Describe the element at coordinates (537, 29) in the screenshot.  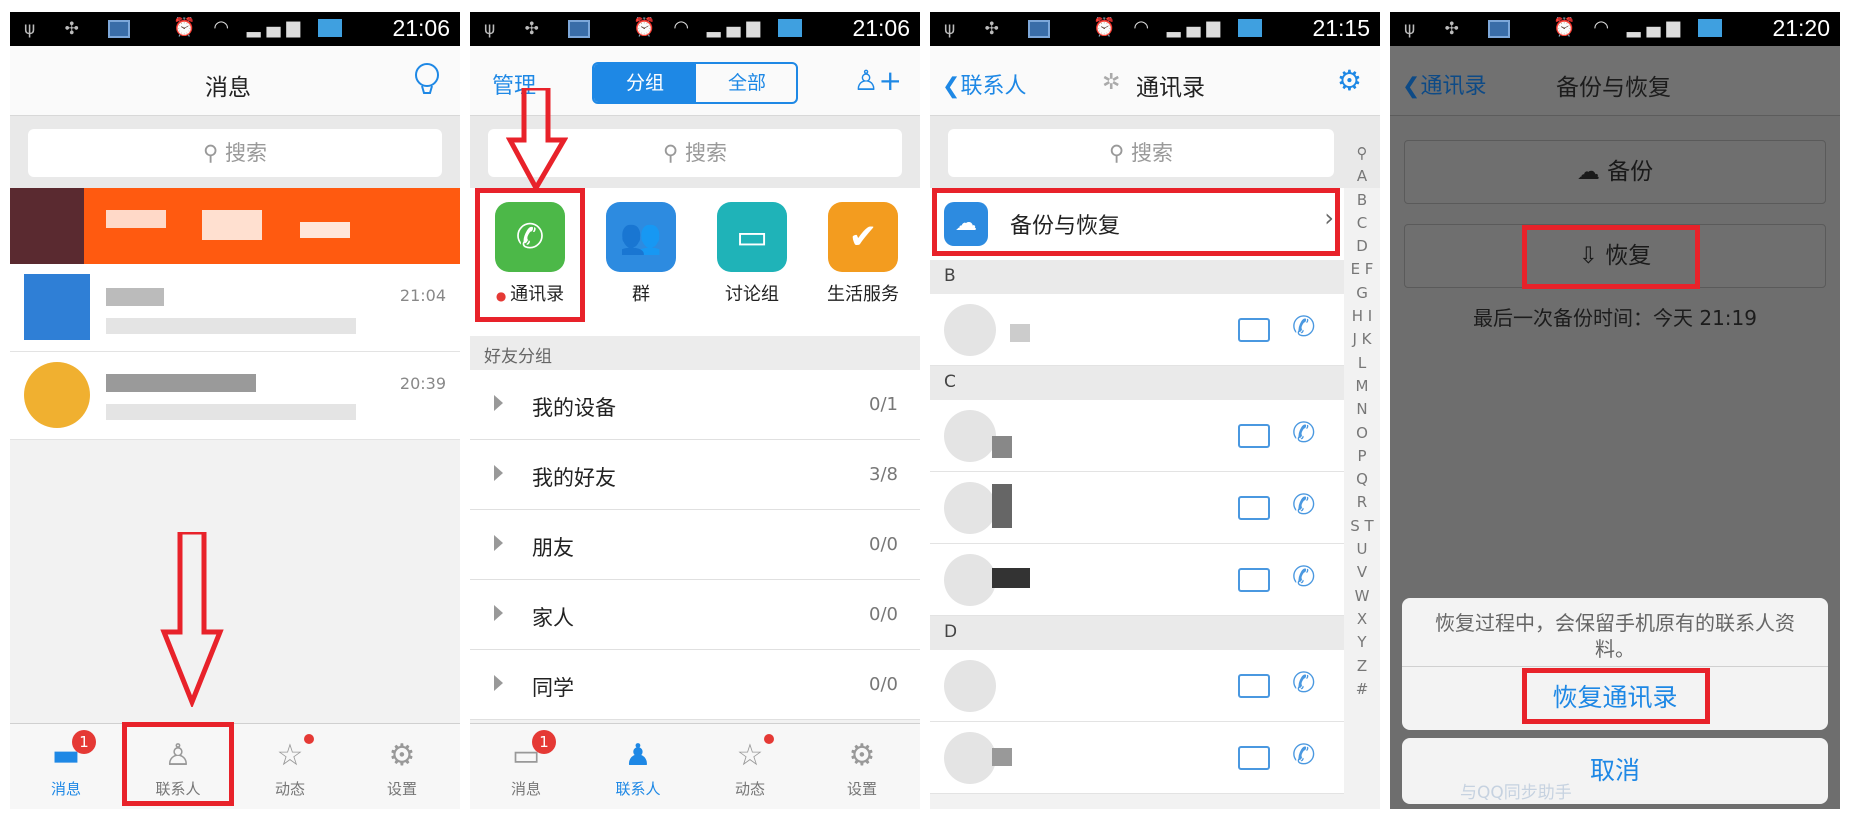
I see `status-left-icons: ψ ✣` at that location.